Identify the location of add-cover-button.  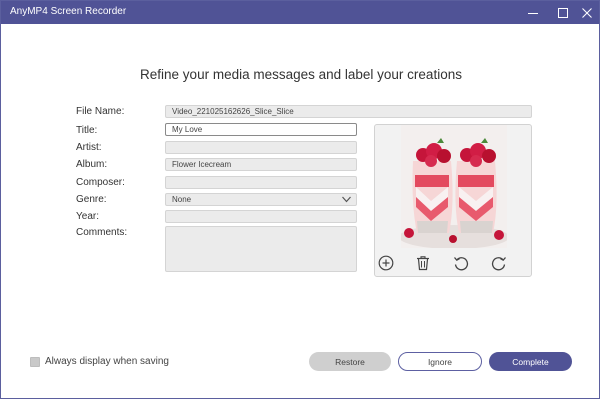
(386, 263).